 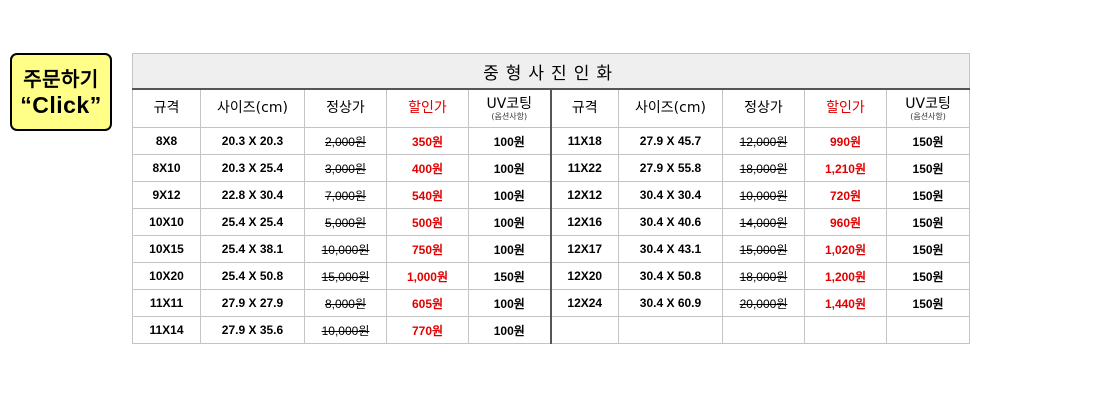 What do you see at coordinates (584, 141) in the screenshot?
I see `spec-cell: 11X18` at bounding box center [584, 141].